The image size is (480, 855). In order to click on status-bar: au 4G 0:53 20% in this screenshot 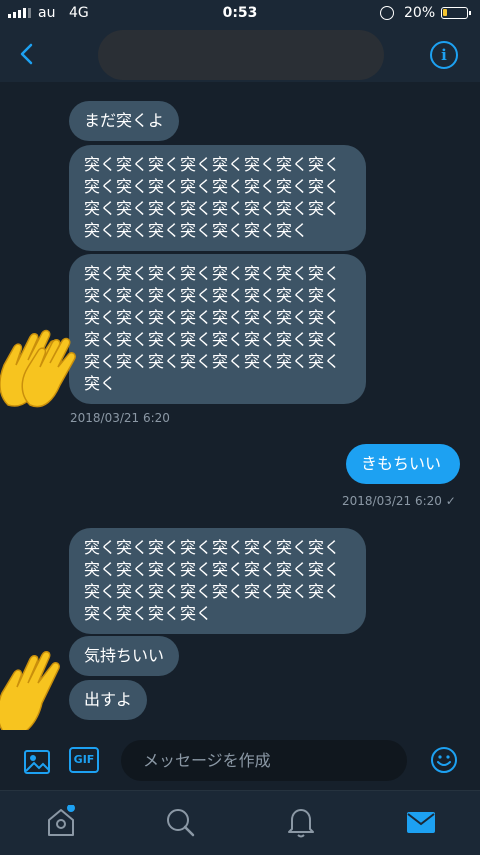, I will do `click(240, 13)`.